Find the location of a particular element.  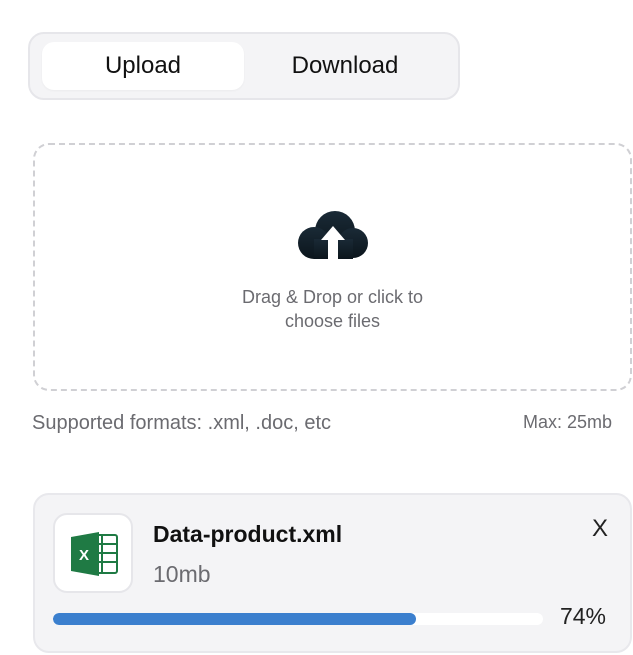

tab-upload: Upload is located at coordinates (143, 66).